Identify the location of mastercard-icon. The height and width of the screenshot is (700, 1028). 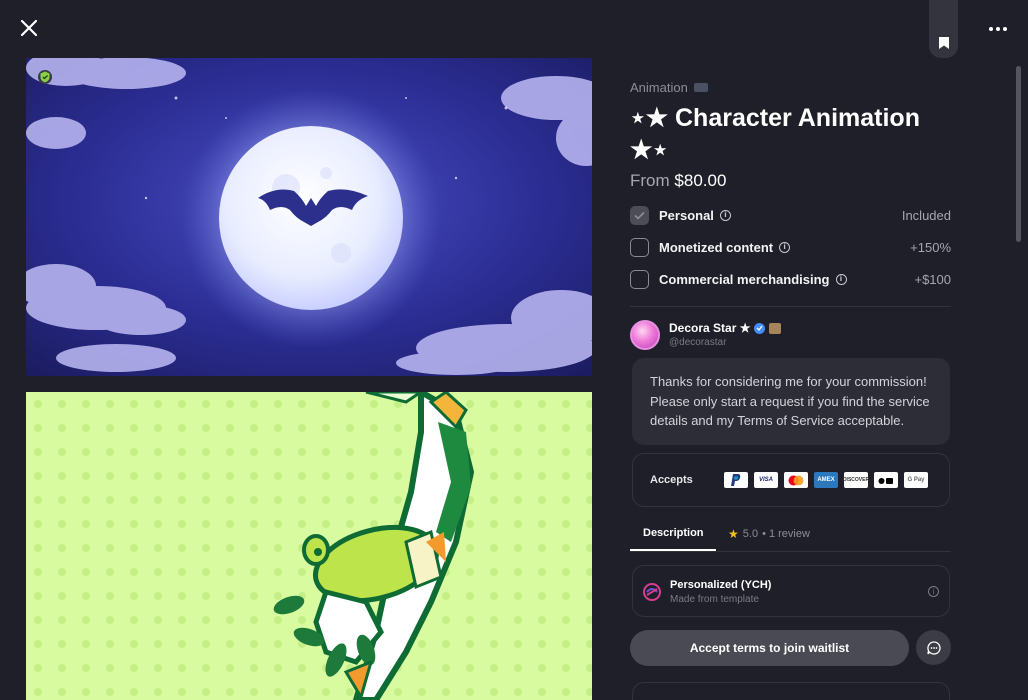
(796, 480).